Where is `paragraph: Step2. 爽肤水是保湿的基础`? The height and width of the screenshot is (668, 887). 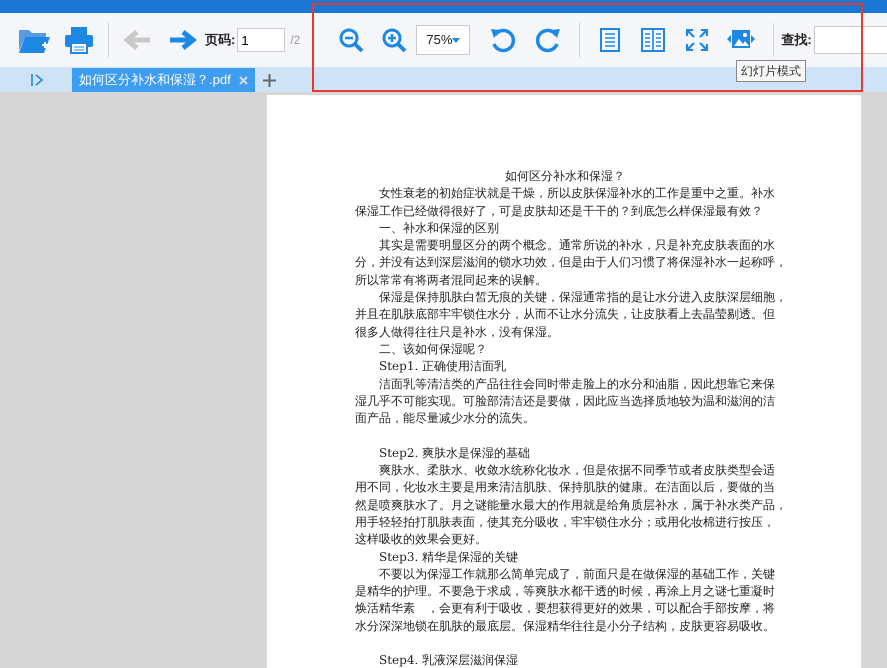 paragraph: Step2. 爽肤水是保湿的基础 is located at coordinates (454, 453).